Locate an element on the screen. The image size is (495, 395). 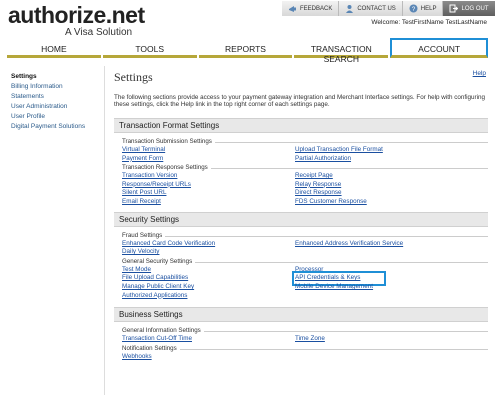
receipt-page-link: Receipt Page is located at coordinates (390, 176).